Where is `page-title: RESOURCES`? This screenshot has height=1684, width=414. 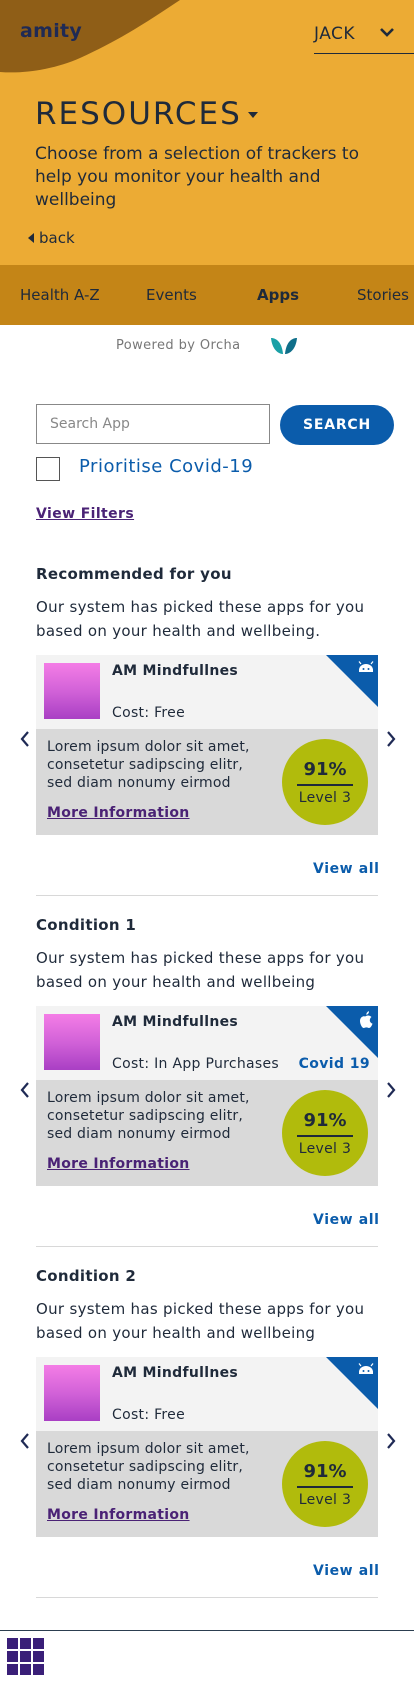 page-title: RESOURCES is located at coordinates (138, 114).